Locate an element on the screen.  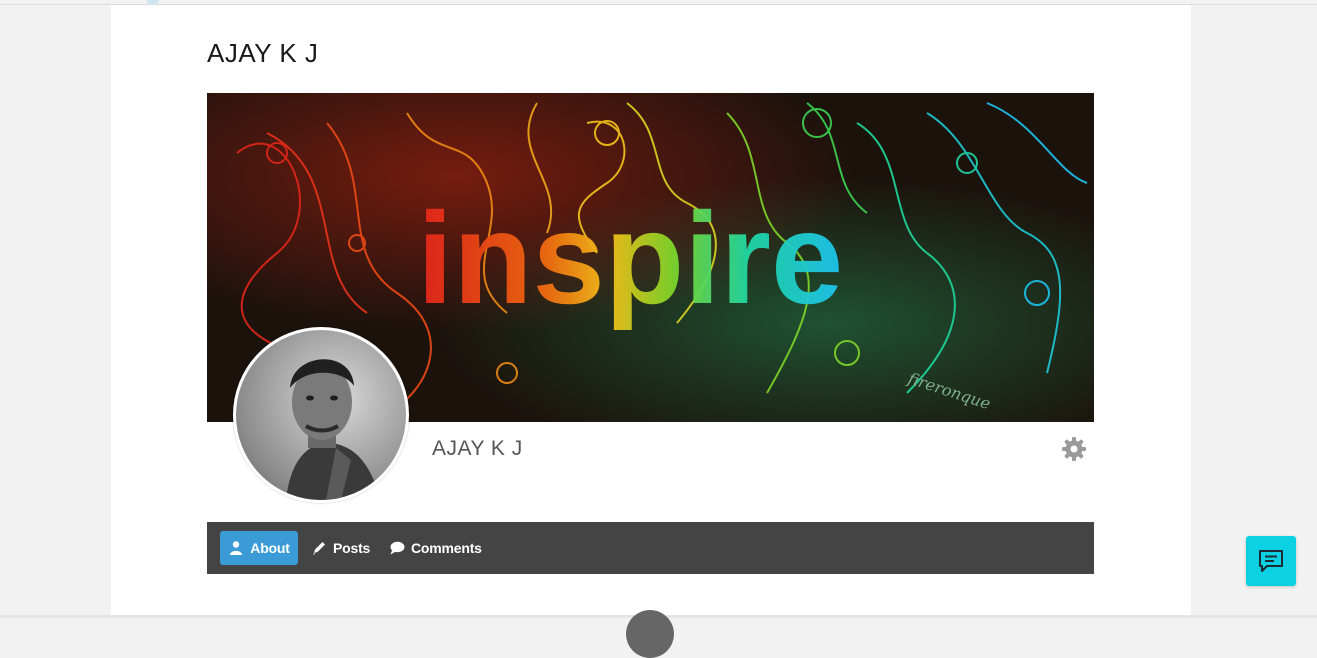
tab-posts-label: Posts is located at coordinates (352, 548).